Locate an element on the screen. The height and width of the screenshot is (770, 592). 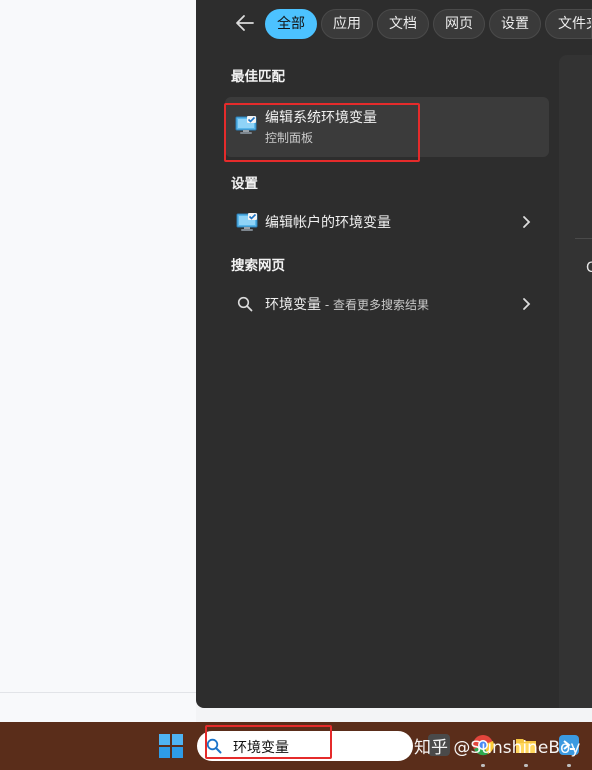
web-search-result-text: 环境变量 - 查看更多搜索结果 is located at coordinates (347, 304).